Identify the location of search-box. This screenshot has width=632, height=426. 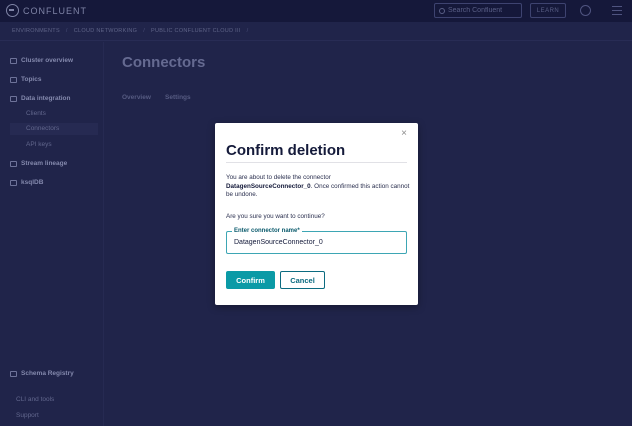
(478, 10).